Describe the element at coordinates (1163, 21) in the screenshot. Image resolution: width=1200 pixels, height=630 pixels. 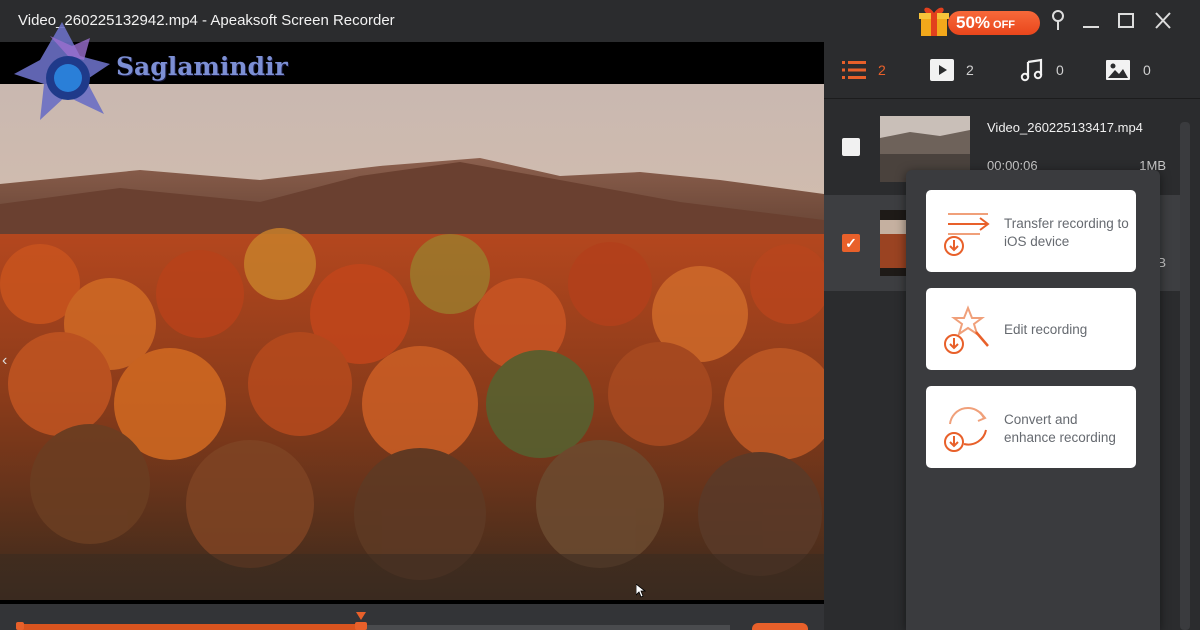
I see `close-icon` at that location.